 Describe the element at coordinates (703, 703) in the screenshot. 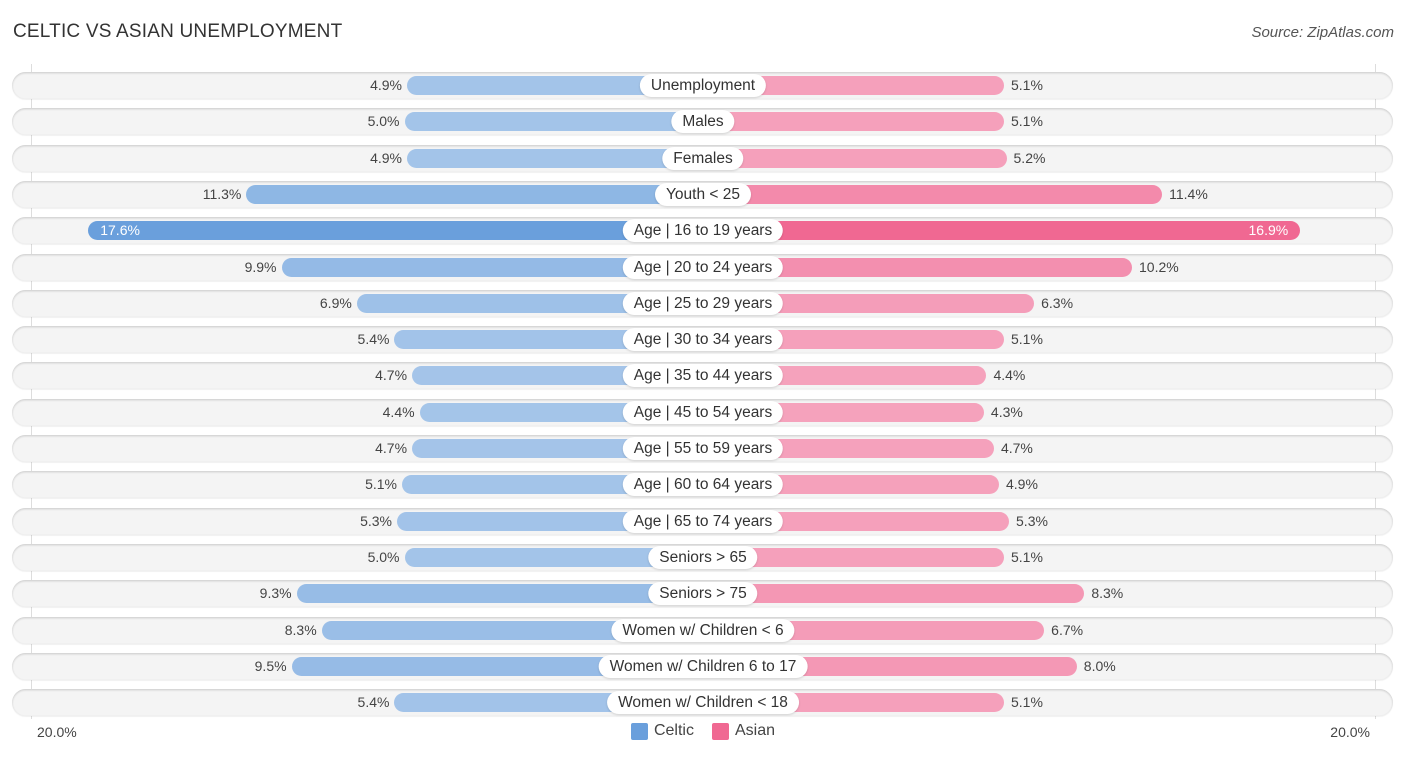

I see `category-label: Women w/ Children < 18` at that location.